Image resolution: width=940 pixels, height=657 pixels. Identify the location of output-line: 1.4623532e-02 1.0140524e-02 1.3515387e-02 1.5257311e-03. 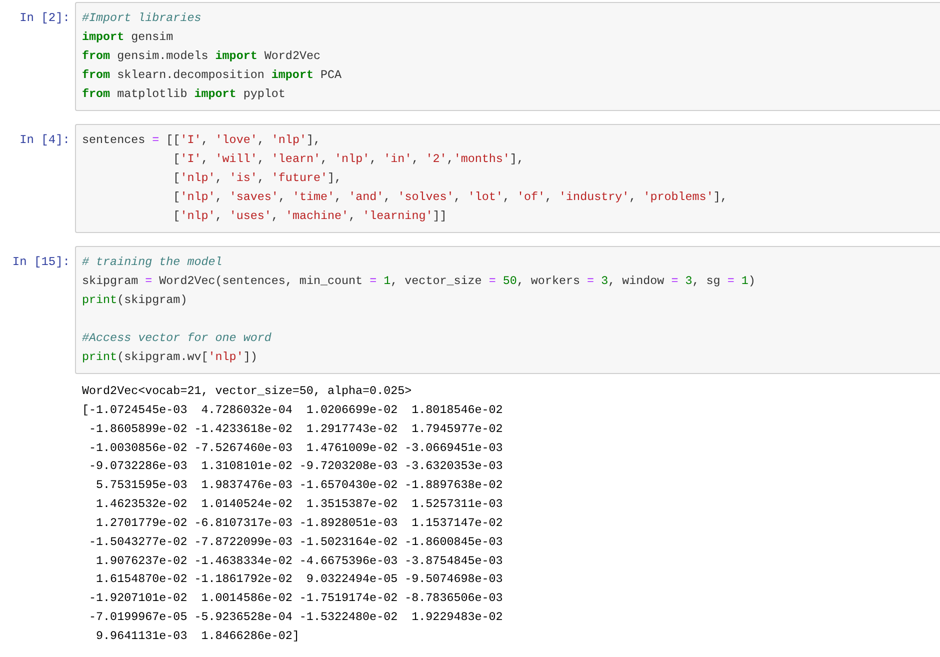
(299, 505).